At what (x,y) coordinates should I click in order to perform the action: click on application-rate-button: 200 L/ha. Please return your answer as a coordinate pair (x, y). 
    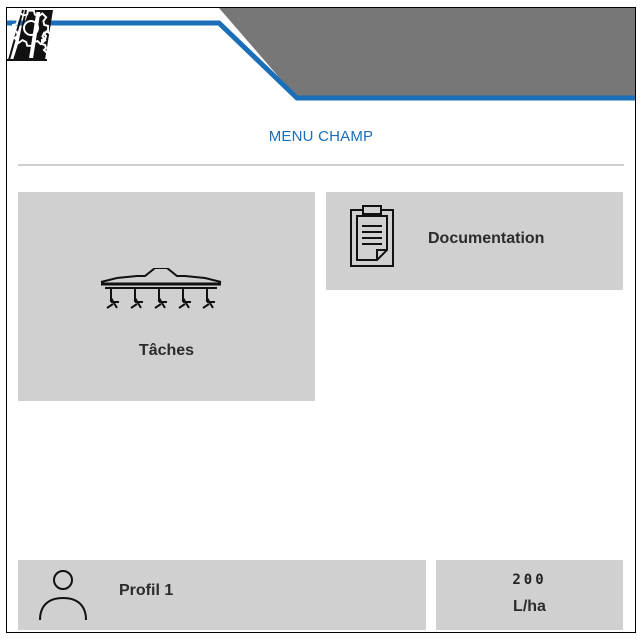
    Looking at the image, I should click on (529, 595).